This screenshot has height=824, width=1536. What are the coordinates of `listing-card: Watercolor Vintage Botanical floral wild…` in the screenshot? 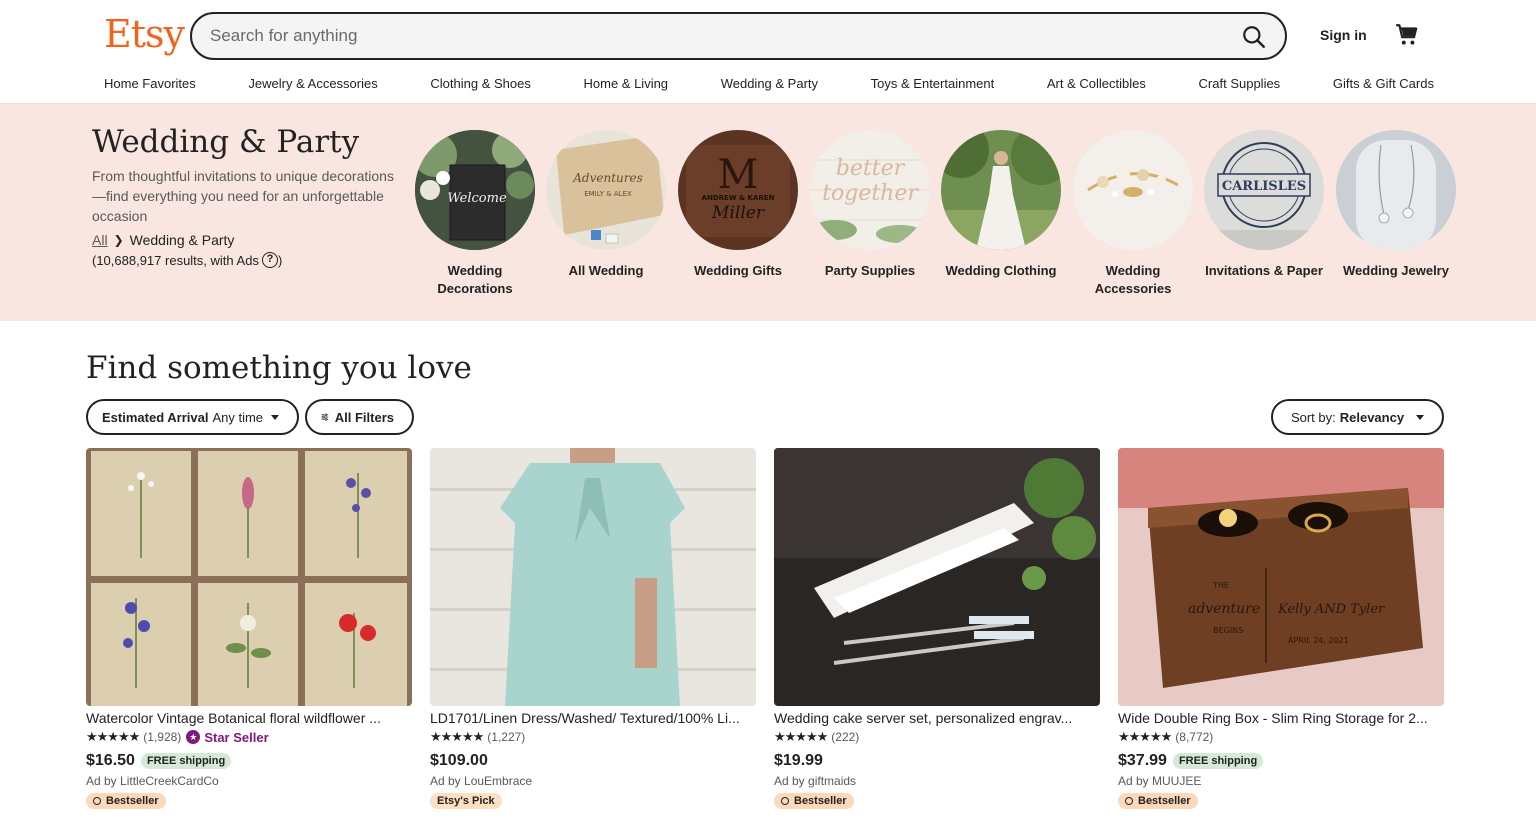 It's located at (249, 628).